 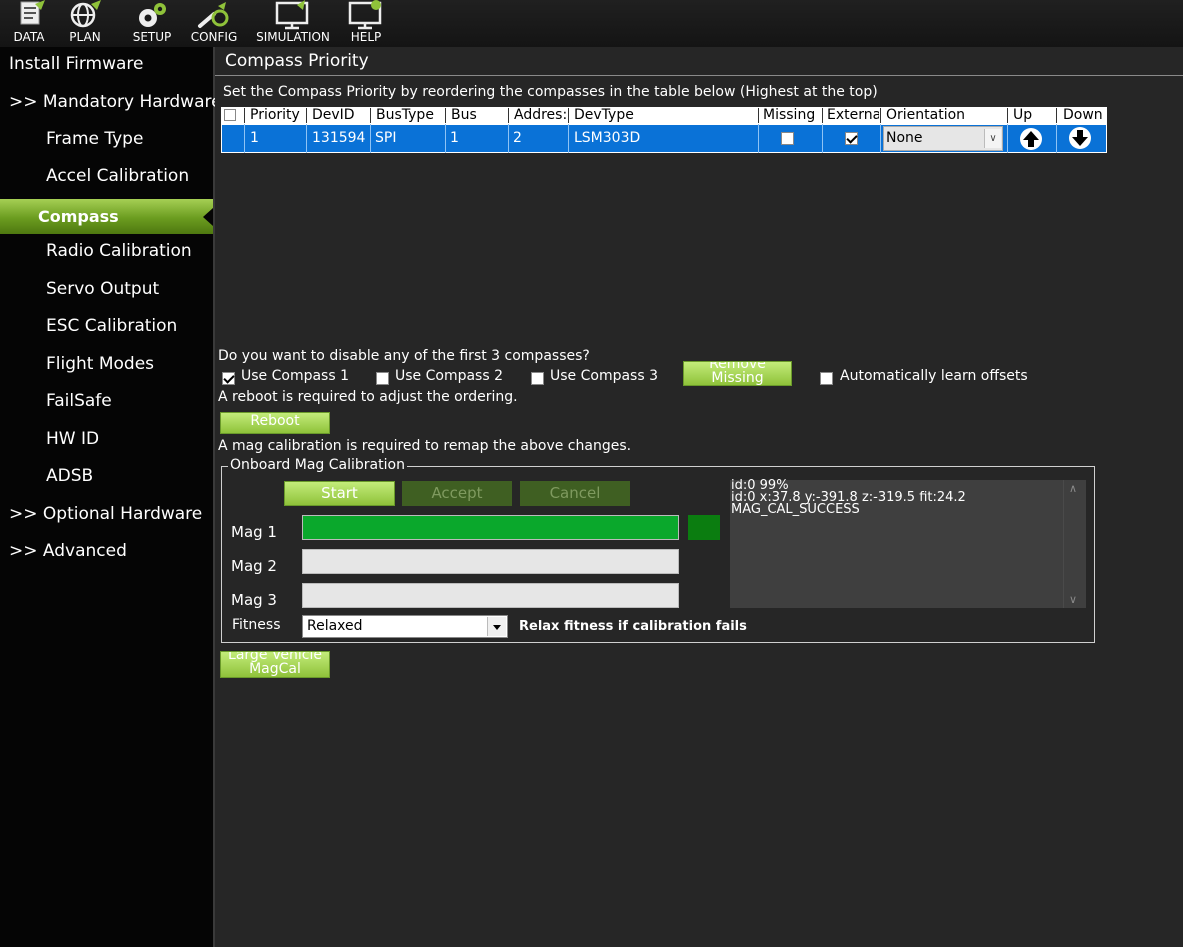 What do you see at coordinates (457, 493) in the screenshot?
I see `accept-button: Accept` at bounding box center [457, 493].